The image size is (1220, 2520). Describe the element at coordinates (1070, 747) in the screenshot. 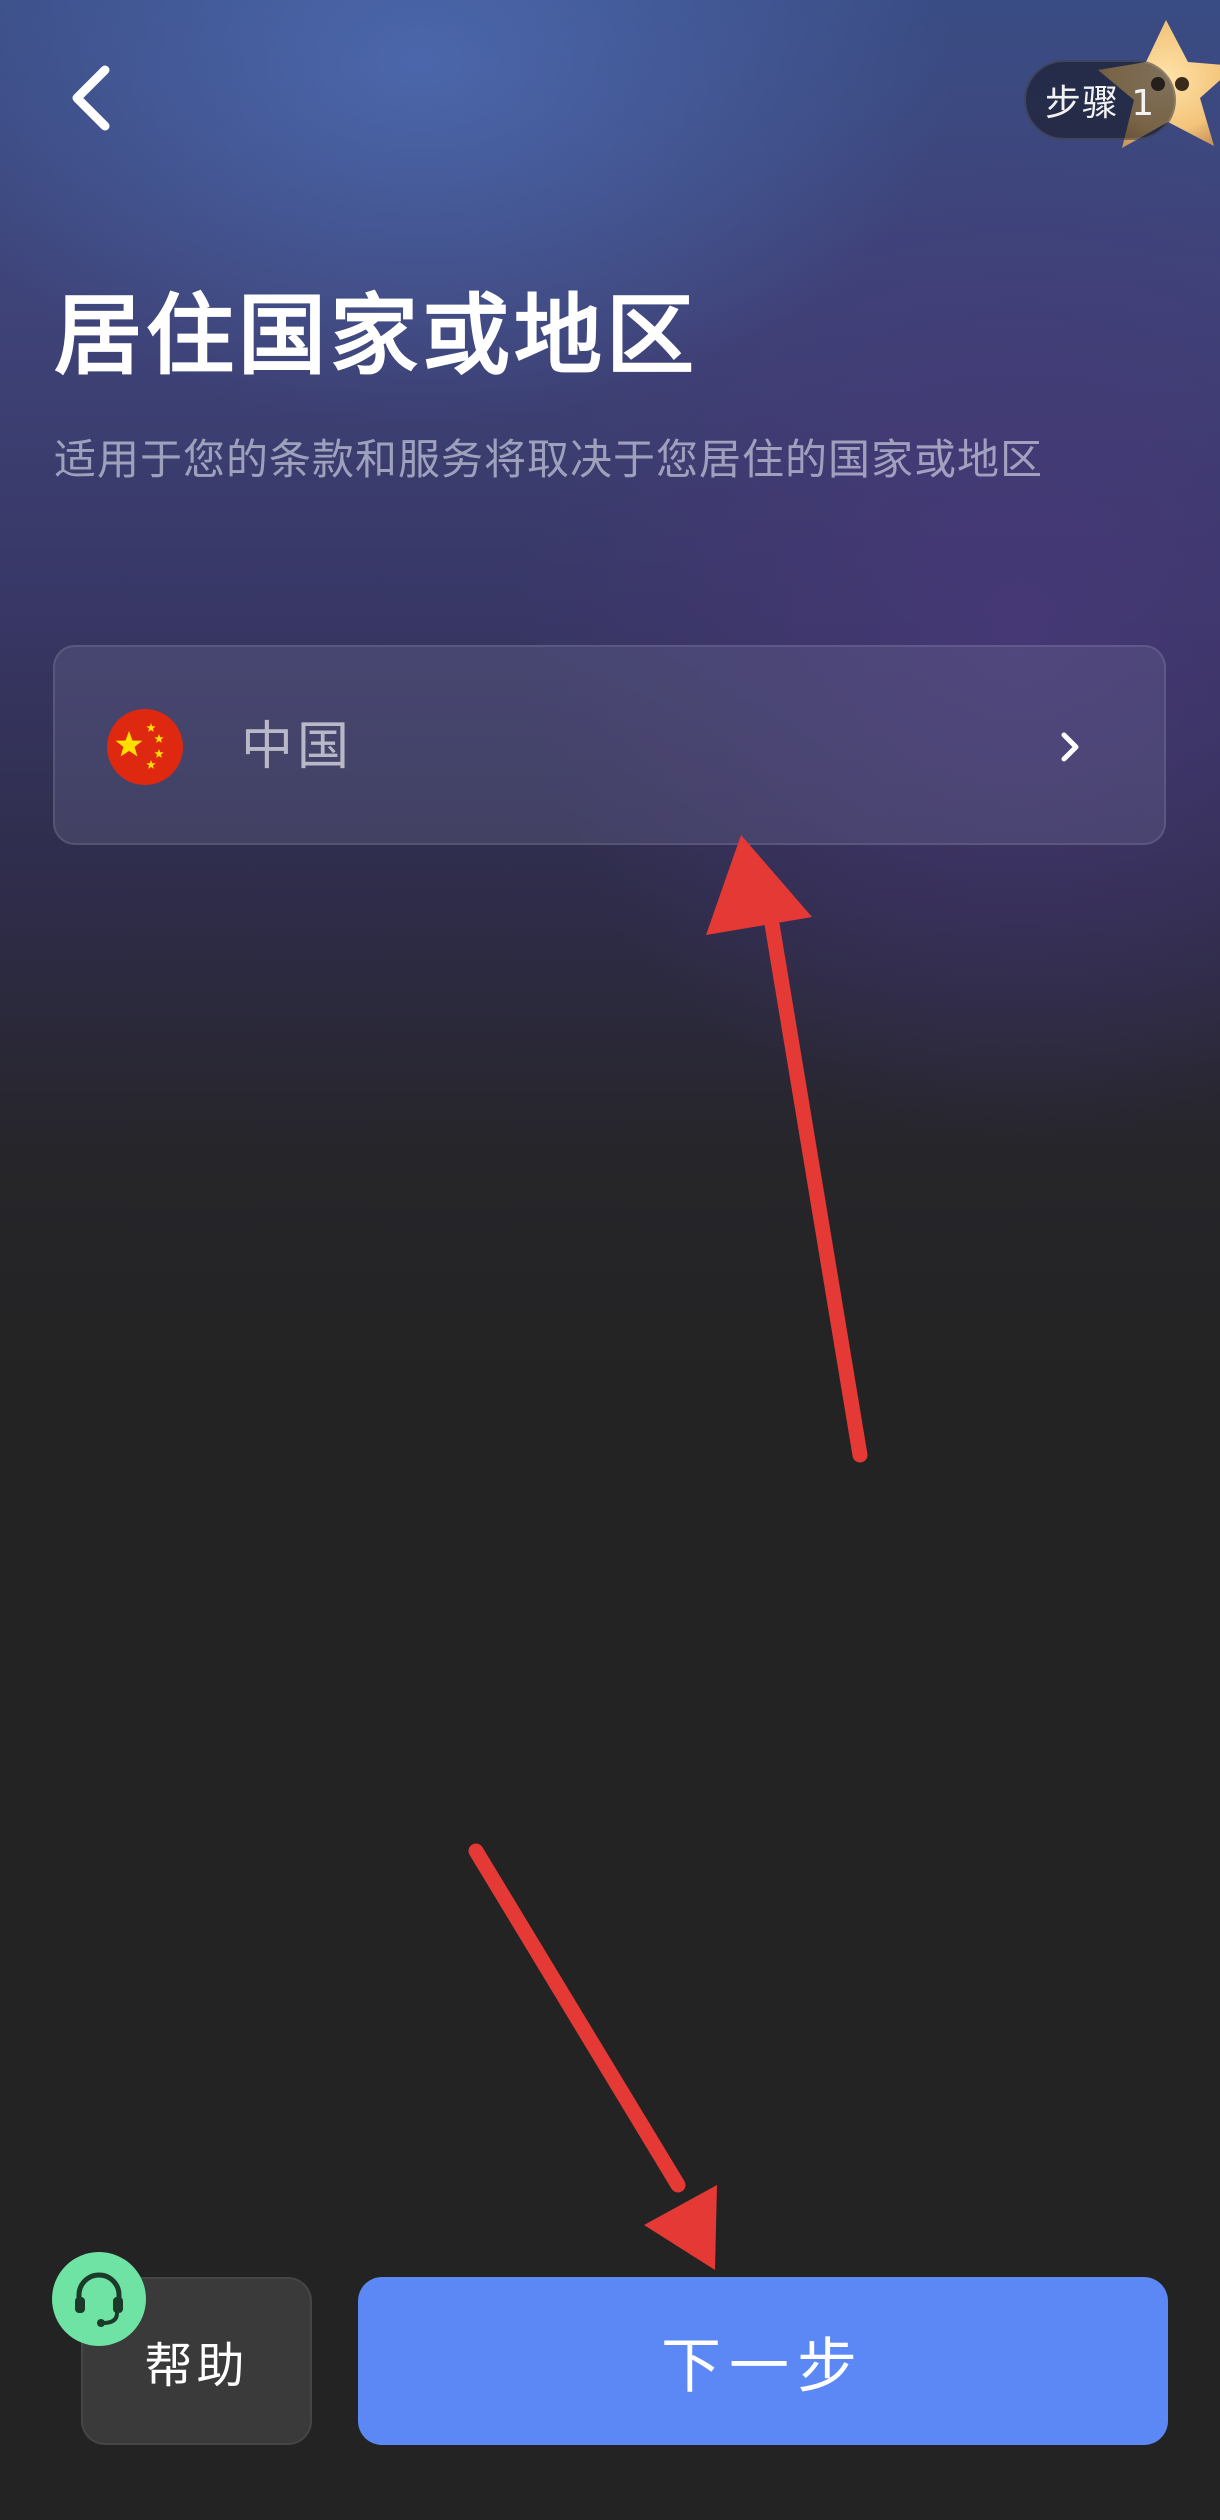

I see `chevron-right-icon` at that location.